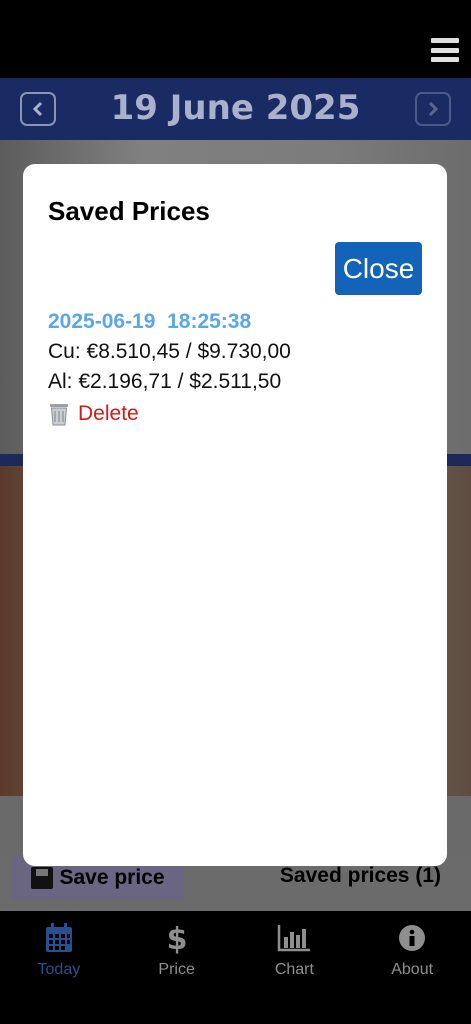 The height and width of the screenshot is (1024, 471). Describe the element at coordinates (378, 268) in the screenshot. I see `close-button: Close` at that location.